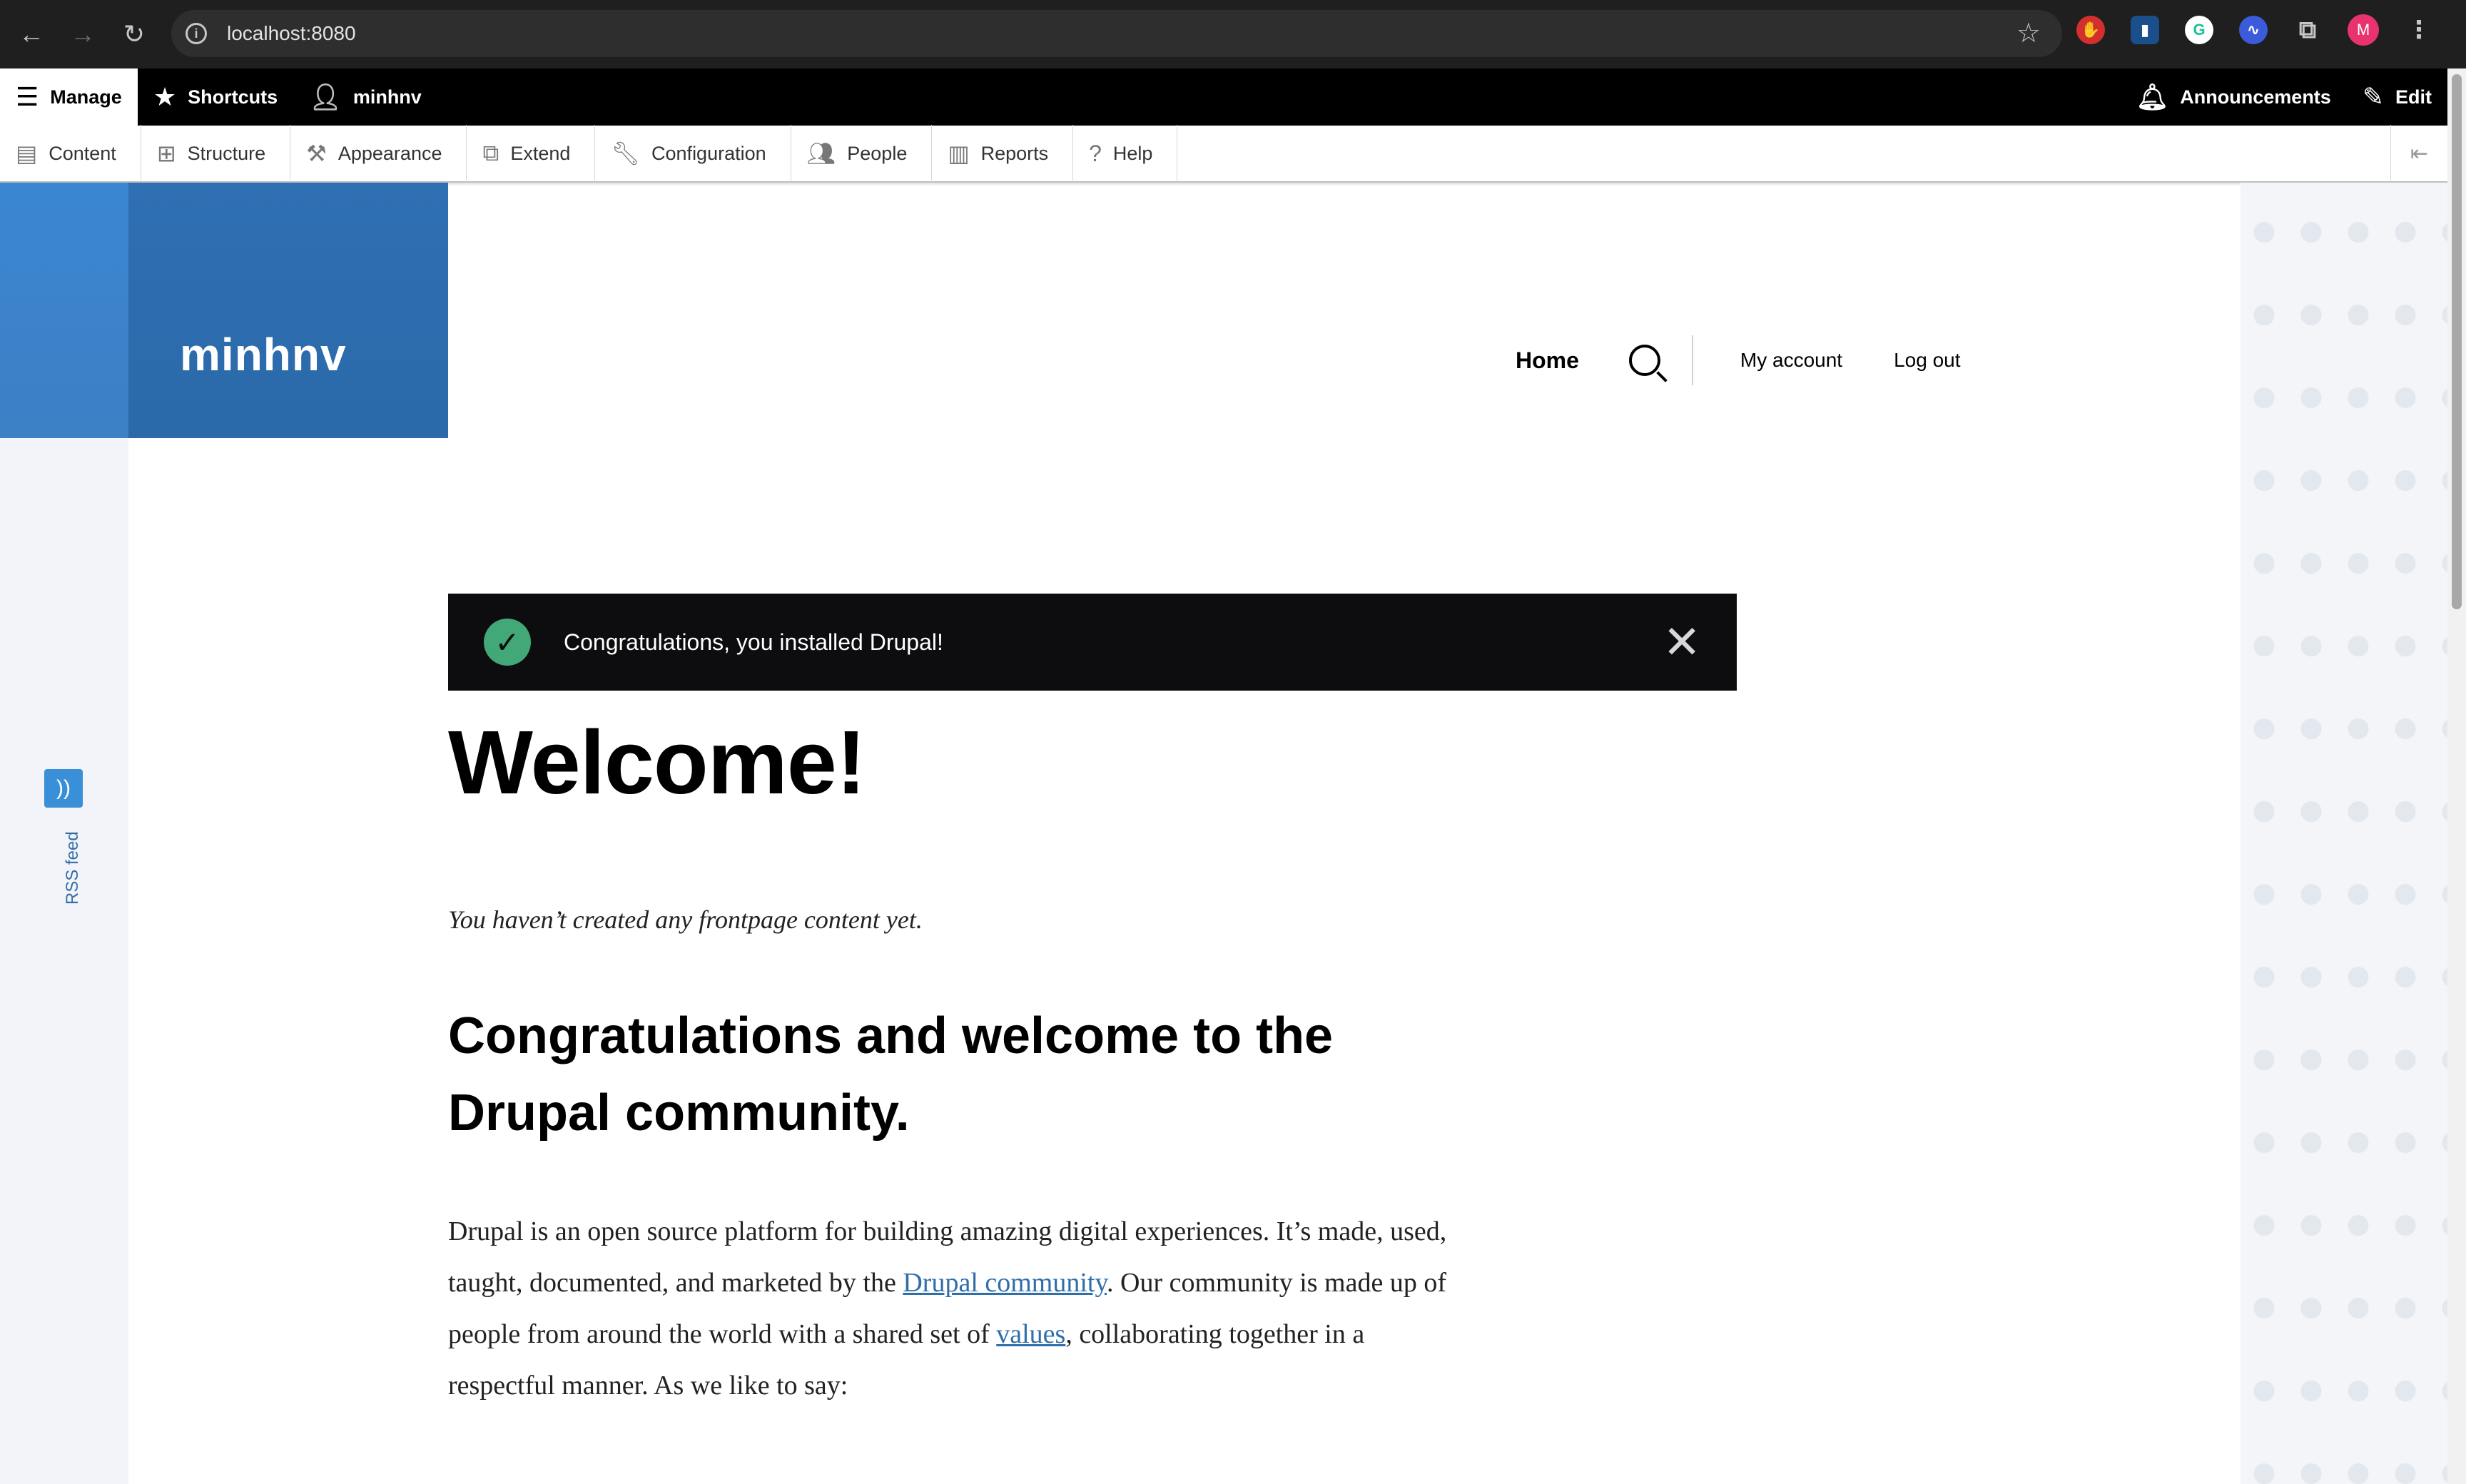  What do you see at coordinates (2418, 153) in the screenshot?
I see `tray-orientation-toggle-icon: ⇤` at bounding box center [2418, 153].